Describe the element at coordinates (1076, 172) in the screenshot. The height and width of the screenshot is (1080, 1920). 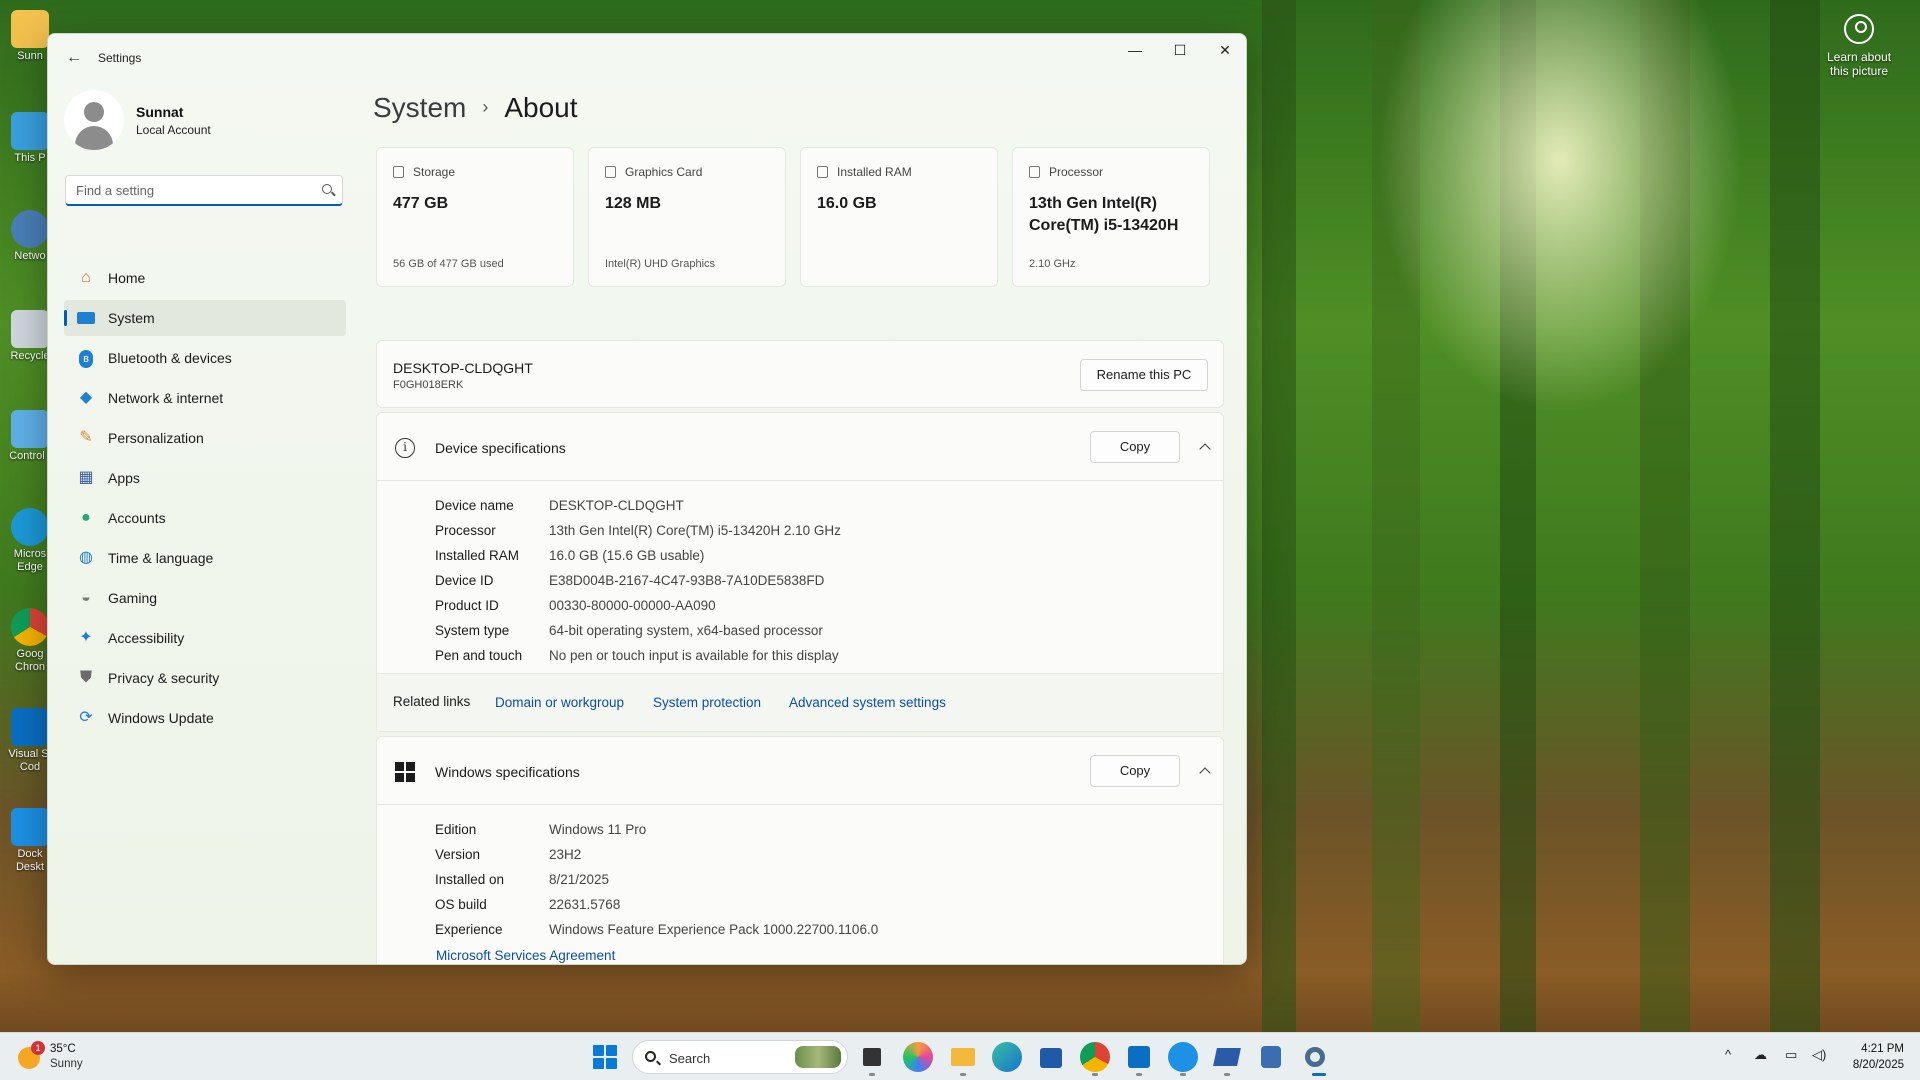
I see `card-label: Processor` at that location.